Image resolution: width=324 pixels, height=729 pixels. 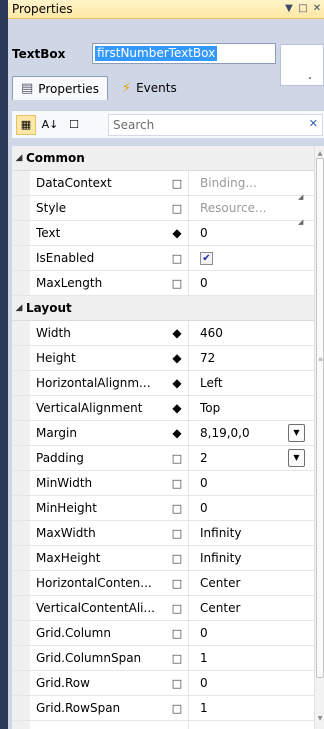 What do you see at coordinates (64, 483) in the screenshot?
I see `property-name: MinWidth` at bounding box center [64, 483].